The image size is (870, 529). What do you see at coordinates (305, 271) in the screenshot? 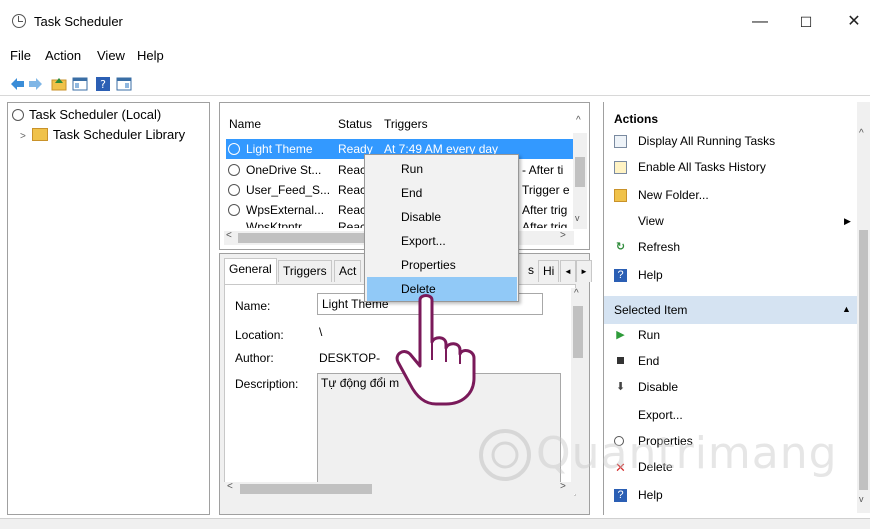
I see `tab-triggers: Triggers` at bounding box center [305, 271].